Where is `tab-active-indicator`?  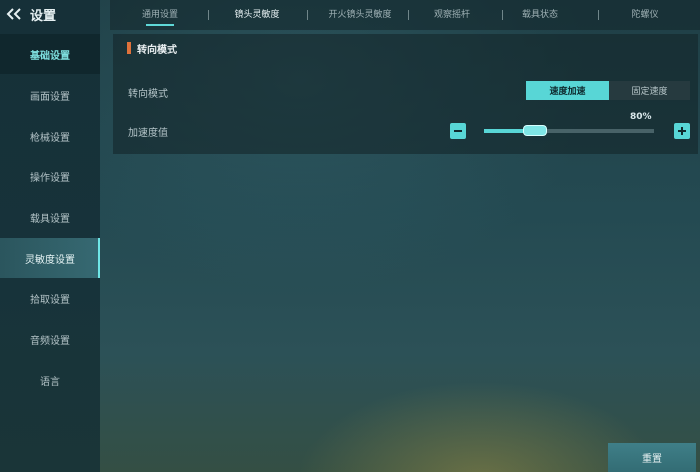 tab-active-indicator is located at coordinates (160, 25).